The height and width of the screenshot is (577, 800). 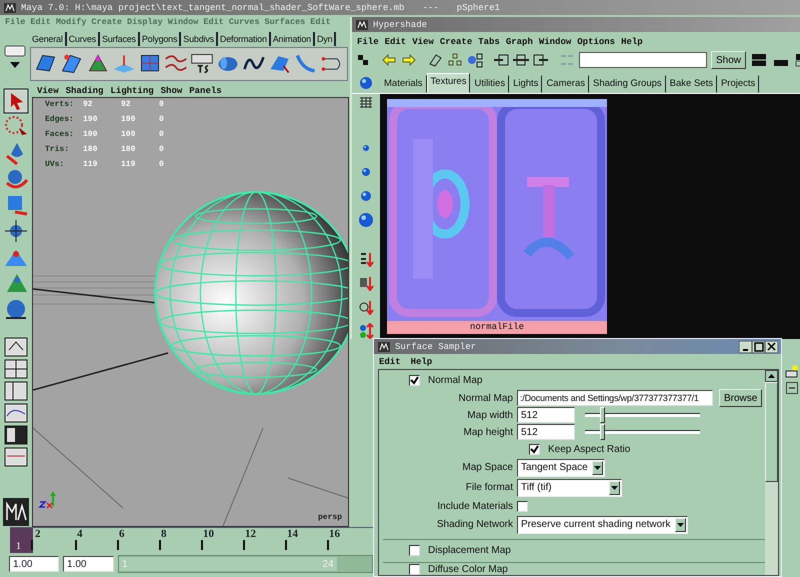 I want to click on menu-item: Tabs, so click(x=489, y=41).